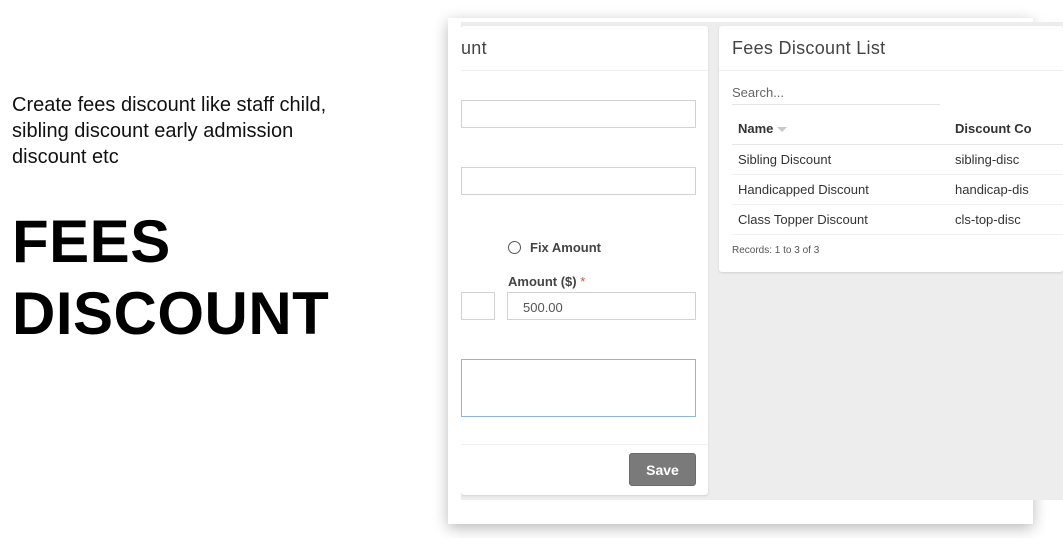 The height and width of the screenshot is (538, 1063). Describe the element at coordinates (474, 48) in the screenshot. I see `form-title: unt` at that location.